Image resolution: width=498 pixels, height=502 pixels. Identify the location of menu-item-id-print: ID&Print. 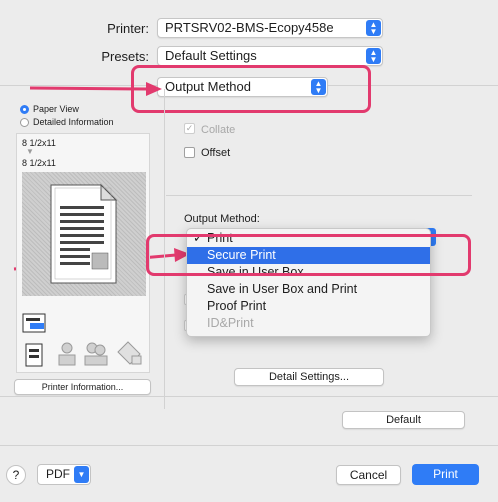
(308, 323).